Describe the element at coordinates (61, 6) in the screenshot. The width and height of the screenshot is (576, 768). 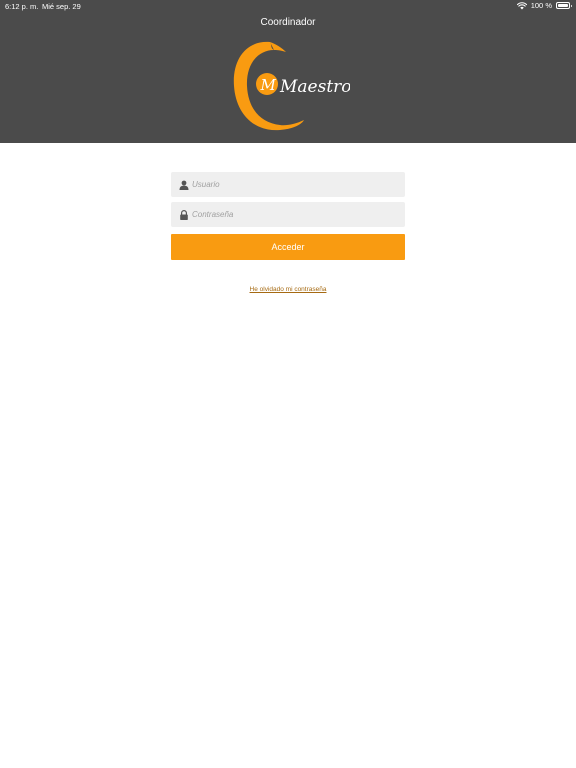
I see `status-date: Mié sep. 29` at that location.